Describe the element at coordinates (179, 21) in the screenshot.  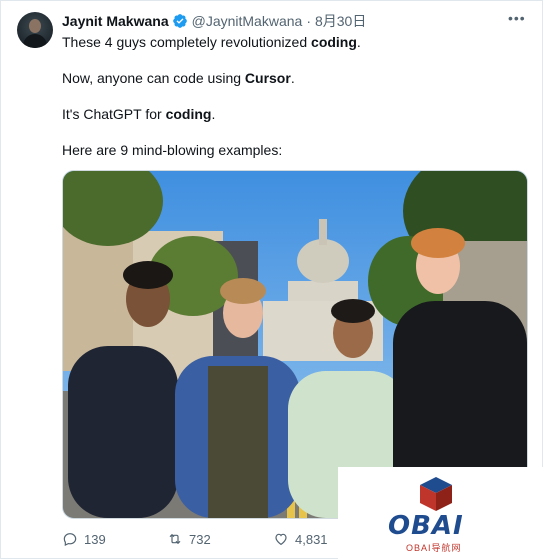
I see `verified-badge-icon` at that location.